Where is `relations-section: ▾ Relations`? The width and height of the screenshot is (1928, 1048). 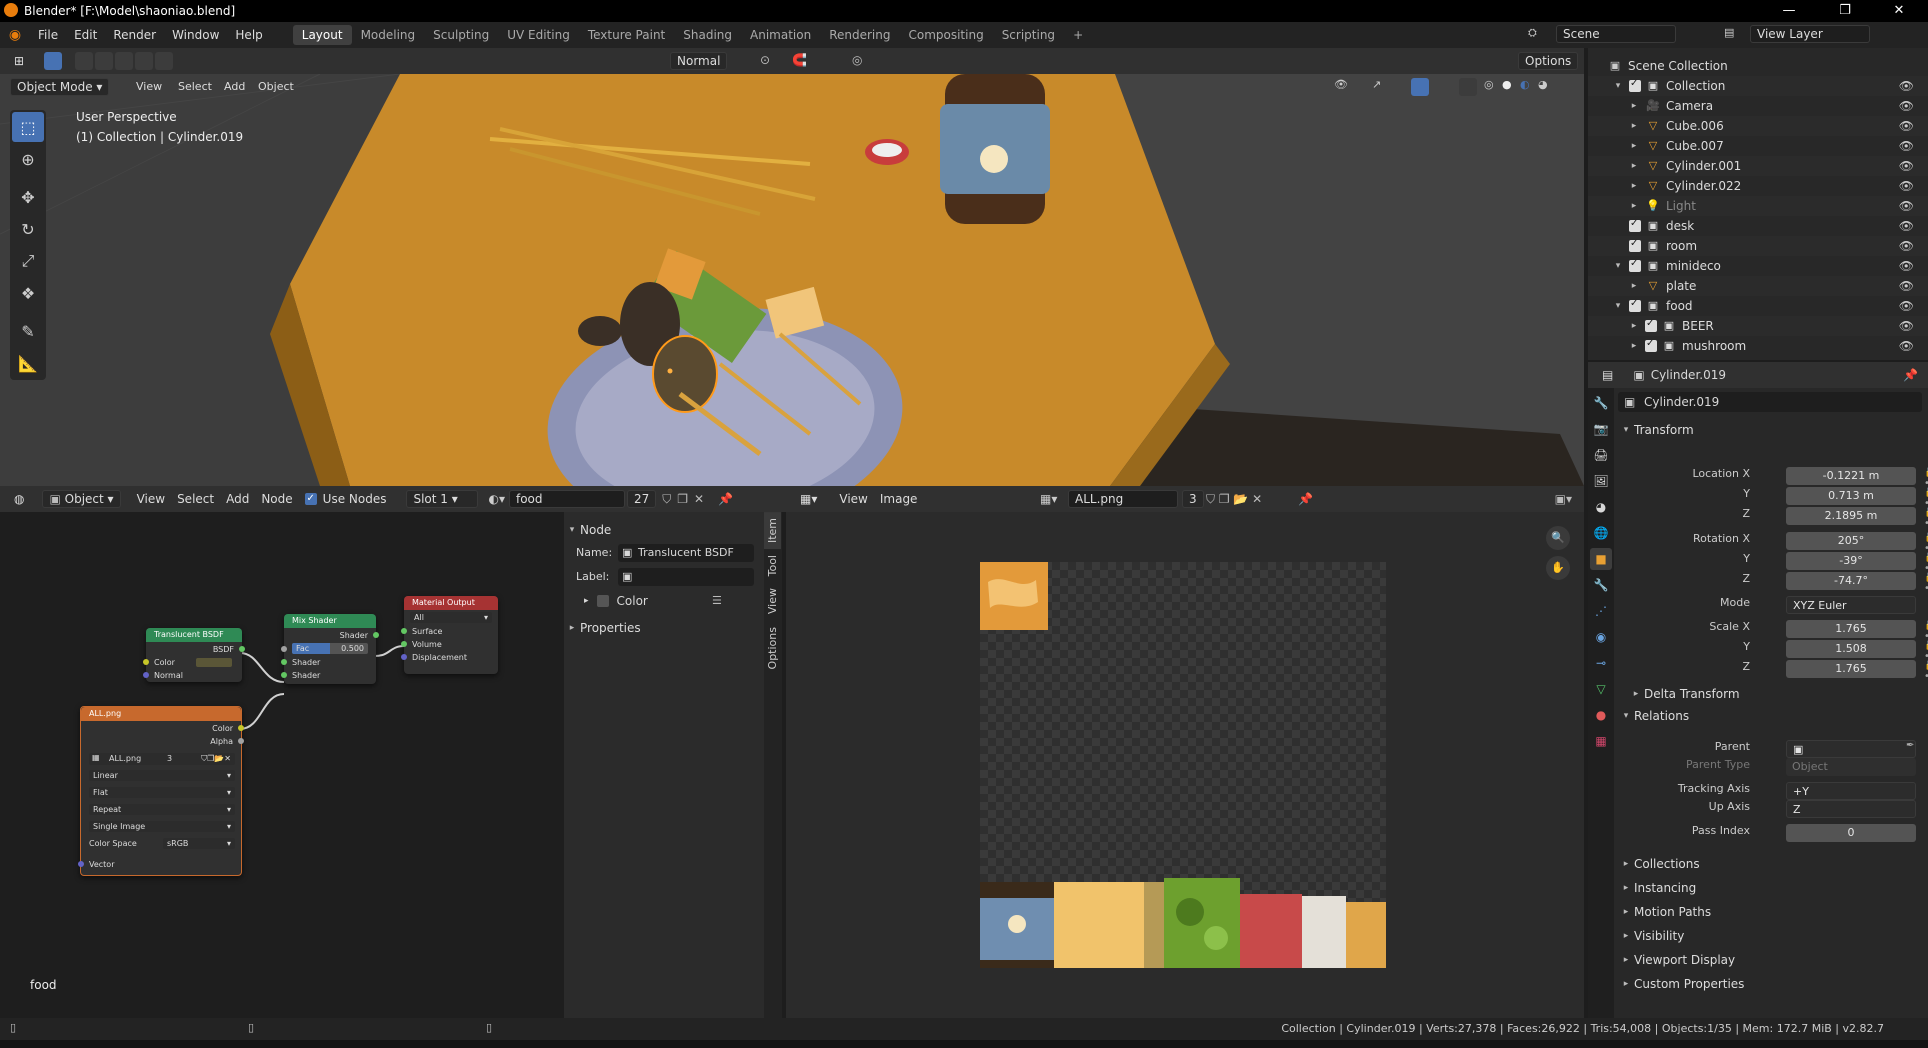 relations-section: ▾ Relations is located at coordinates (1768, 716).